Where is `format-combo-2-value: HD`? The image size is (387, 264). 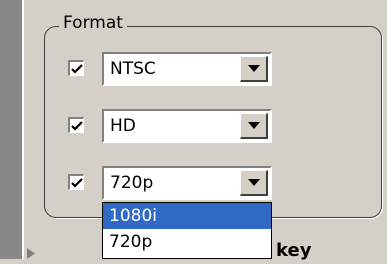 format-combo-2-value: HD is located at coordinates (123, 126).